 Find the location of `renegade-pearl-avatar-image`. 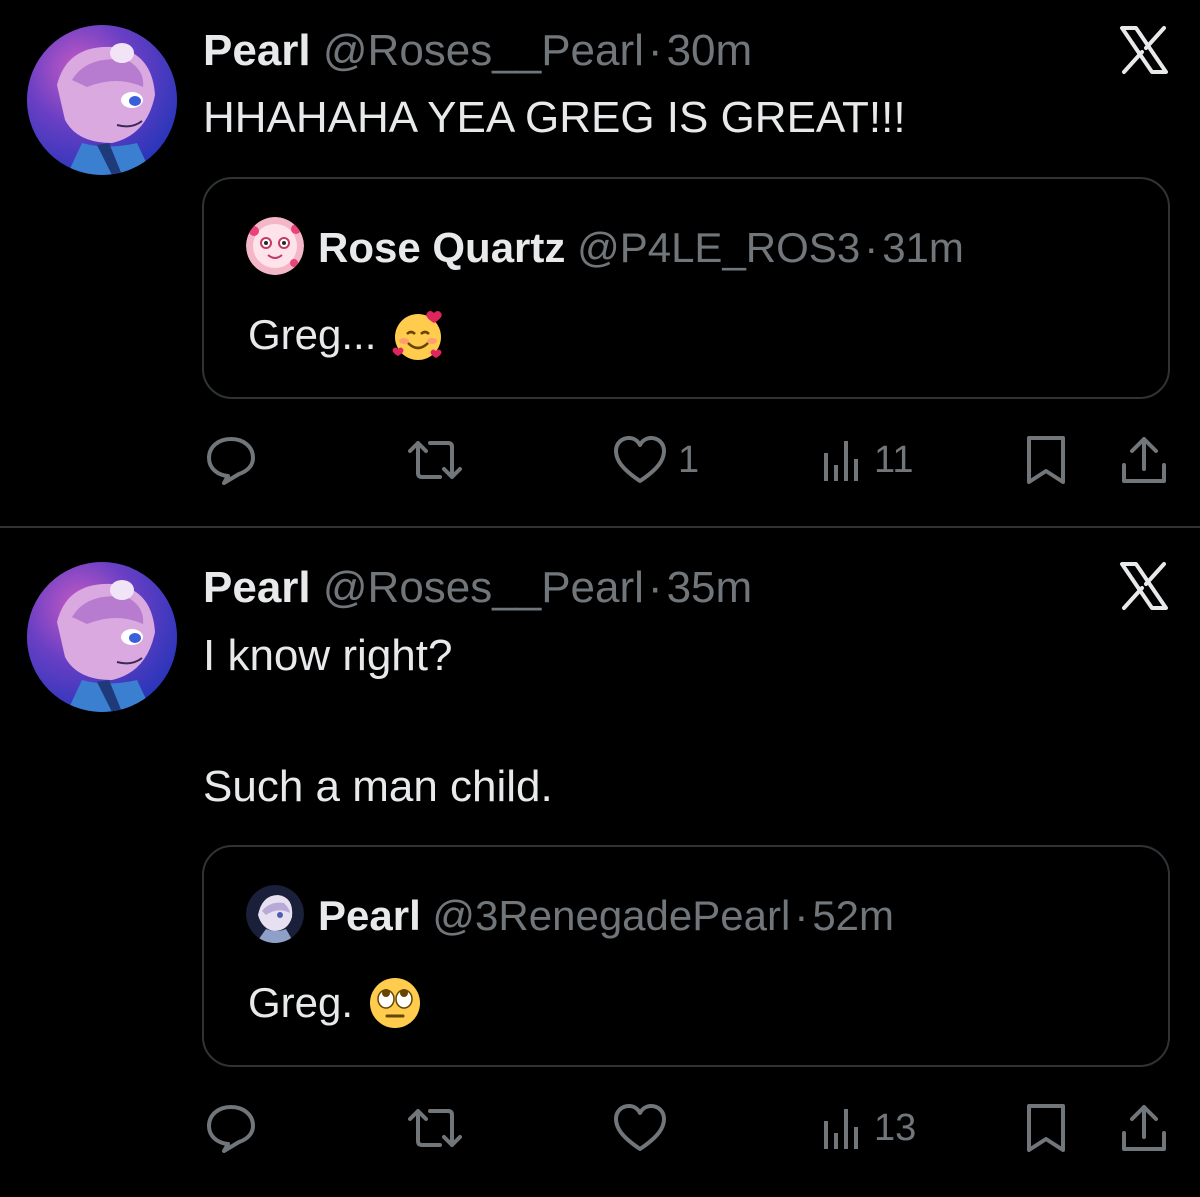

renegade-pearl-avatar-image is located at coordinates (275, 914).